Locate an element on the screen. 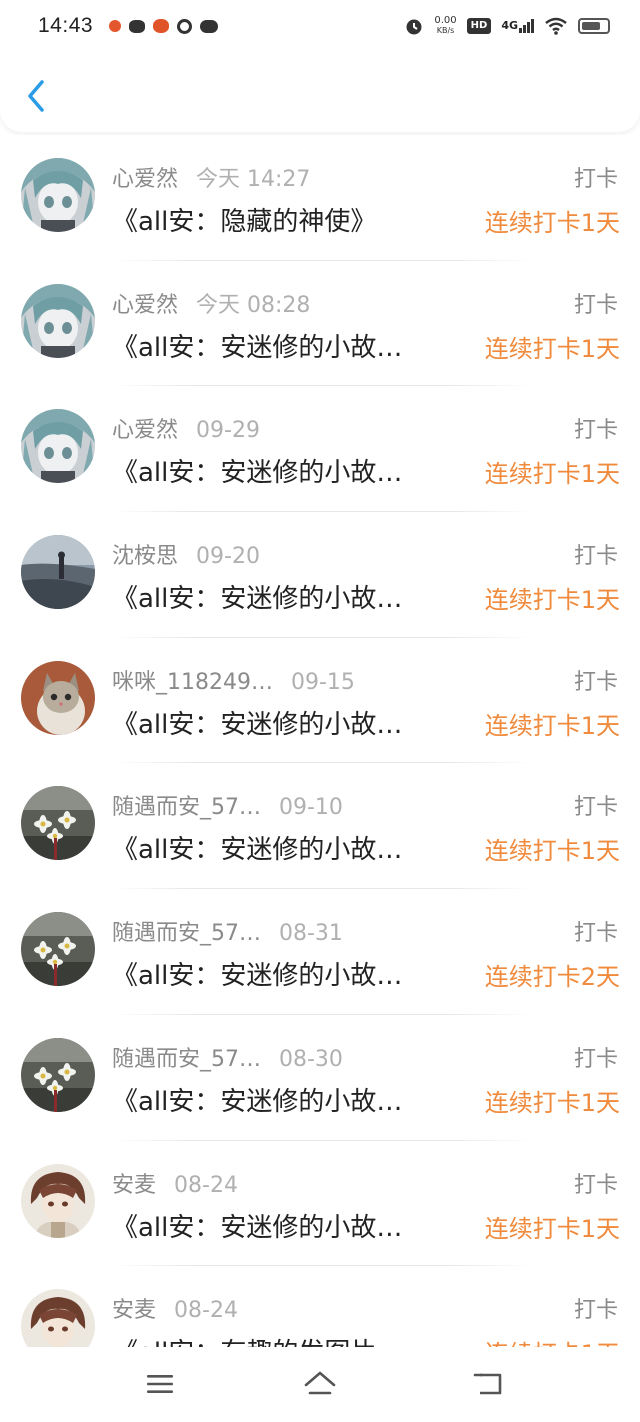 This screenshot has width=640, height=1422. meta-line: 沈桉思 09-20 is located at coordinates (186, 554).